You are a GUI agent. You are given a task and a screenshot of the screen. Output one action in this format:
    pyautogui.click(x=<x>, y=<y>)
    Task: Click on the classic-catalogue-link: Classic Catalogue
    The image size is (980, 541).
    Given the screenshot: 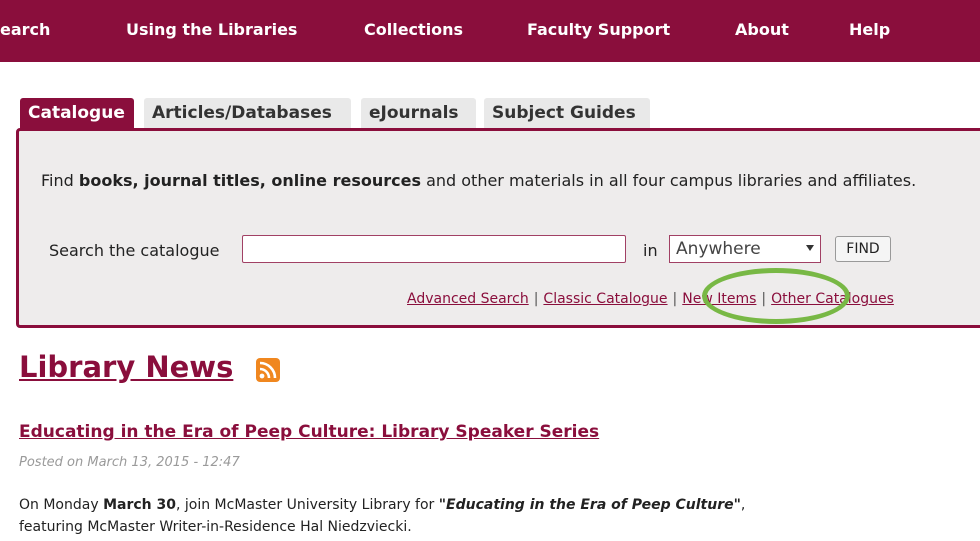 What is the action you would take?
    pyautogui.click(x=605, y=299)
    